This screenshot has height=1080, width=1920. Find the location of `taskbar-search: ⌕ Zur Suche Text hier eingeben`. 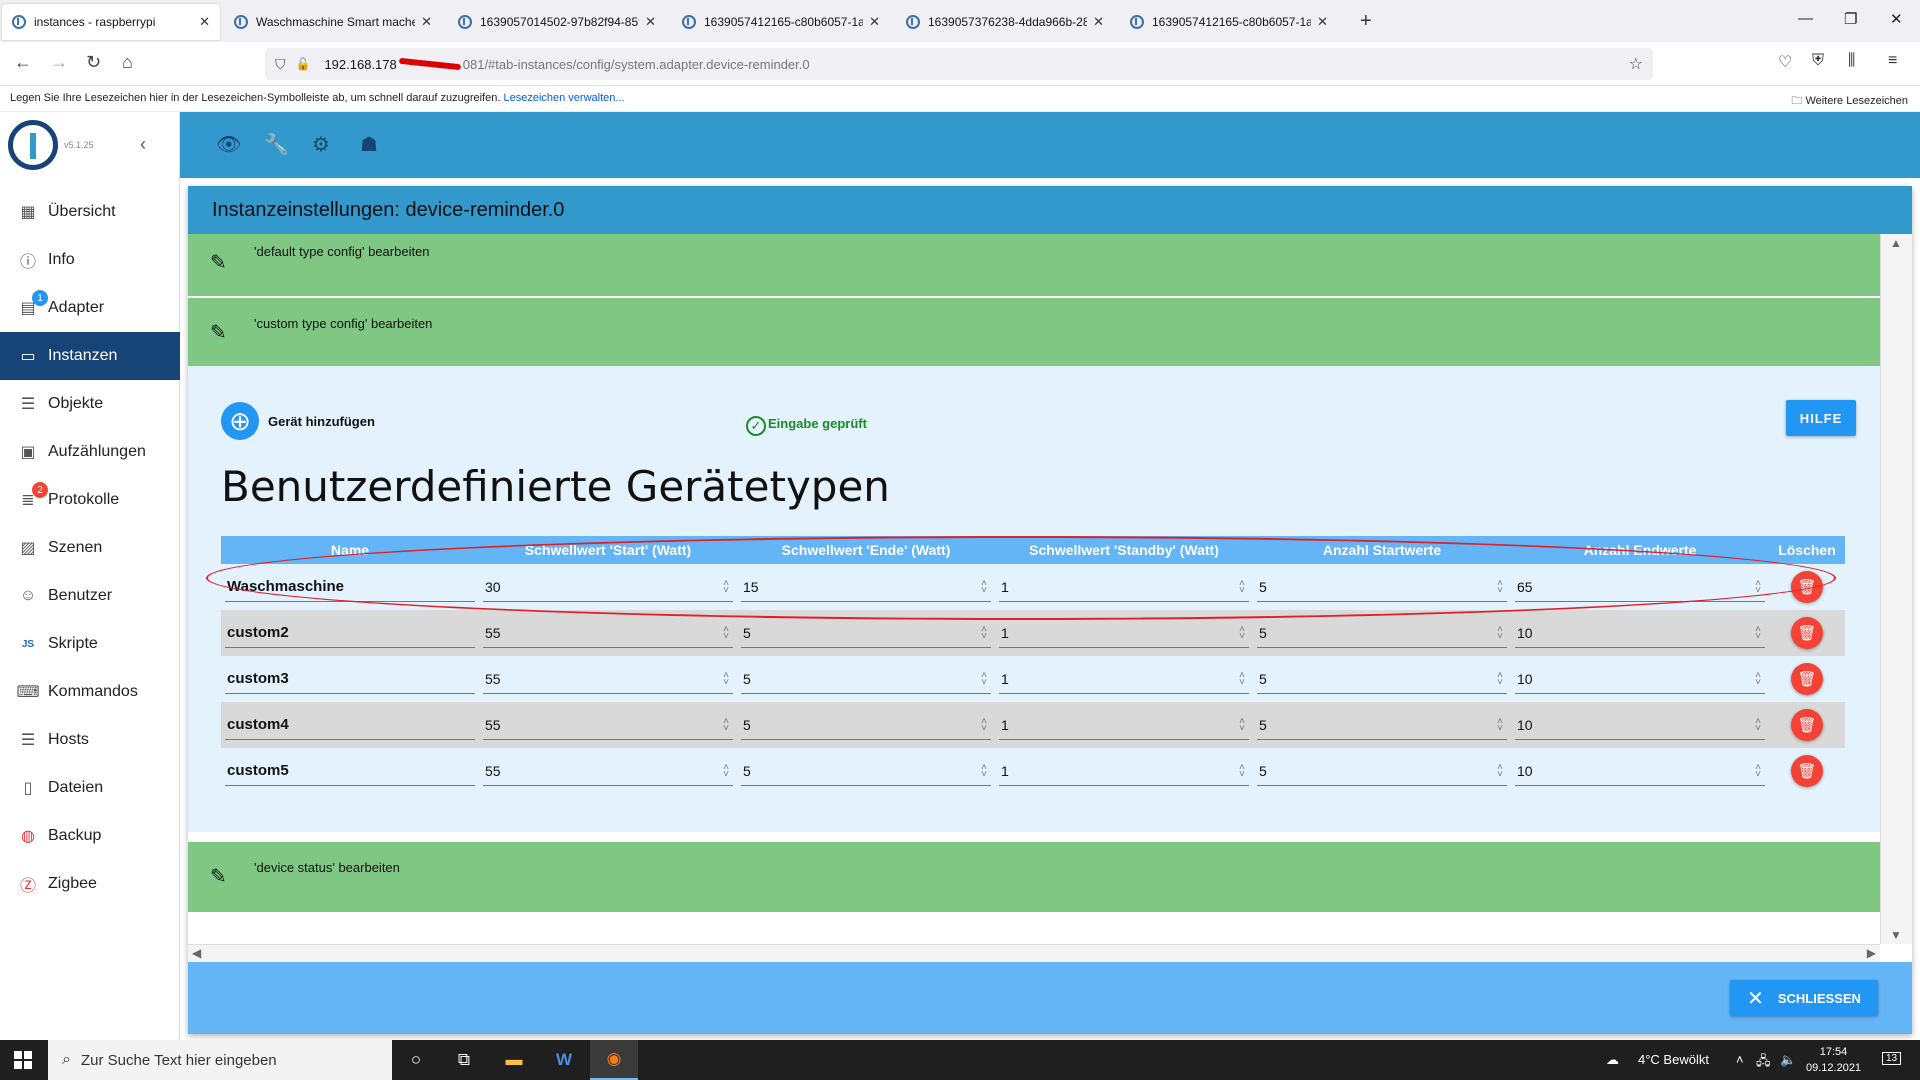

taskbar-search: ⌕ Zur Suche Text hier eingeben is located at coordinates (220, 1060).